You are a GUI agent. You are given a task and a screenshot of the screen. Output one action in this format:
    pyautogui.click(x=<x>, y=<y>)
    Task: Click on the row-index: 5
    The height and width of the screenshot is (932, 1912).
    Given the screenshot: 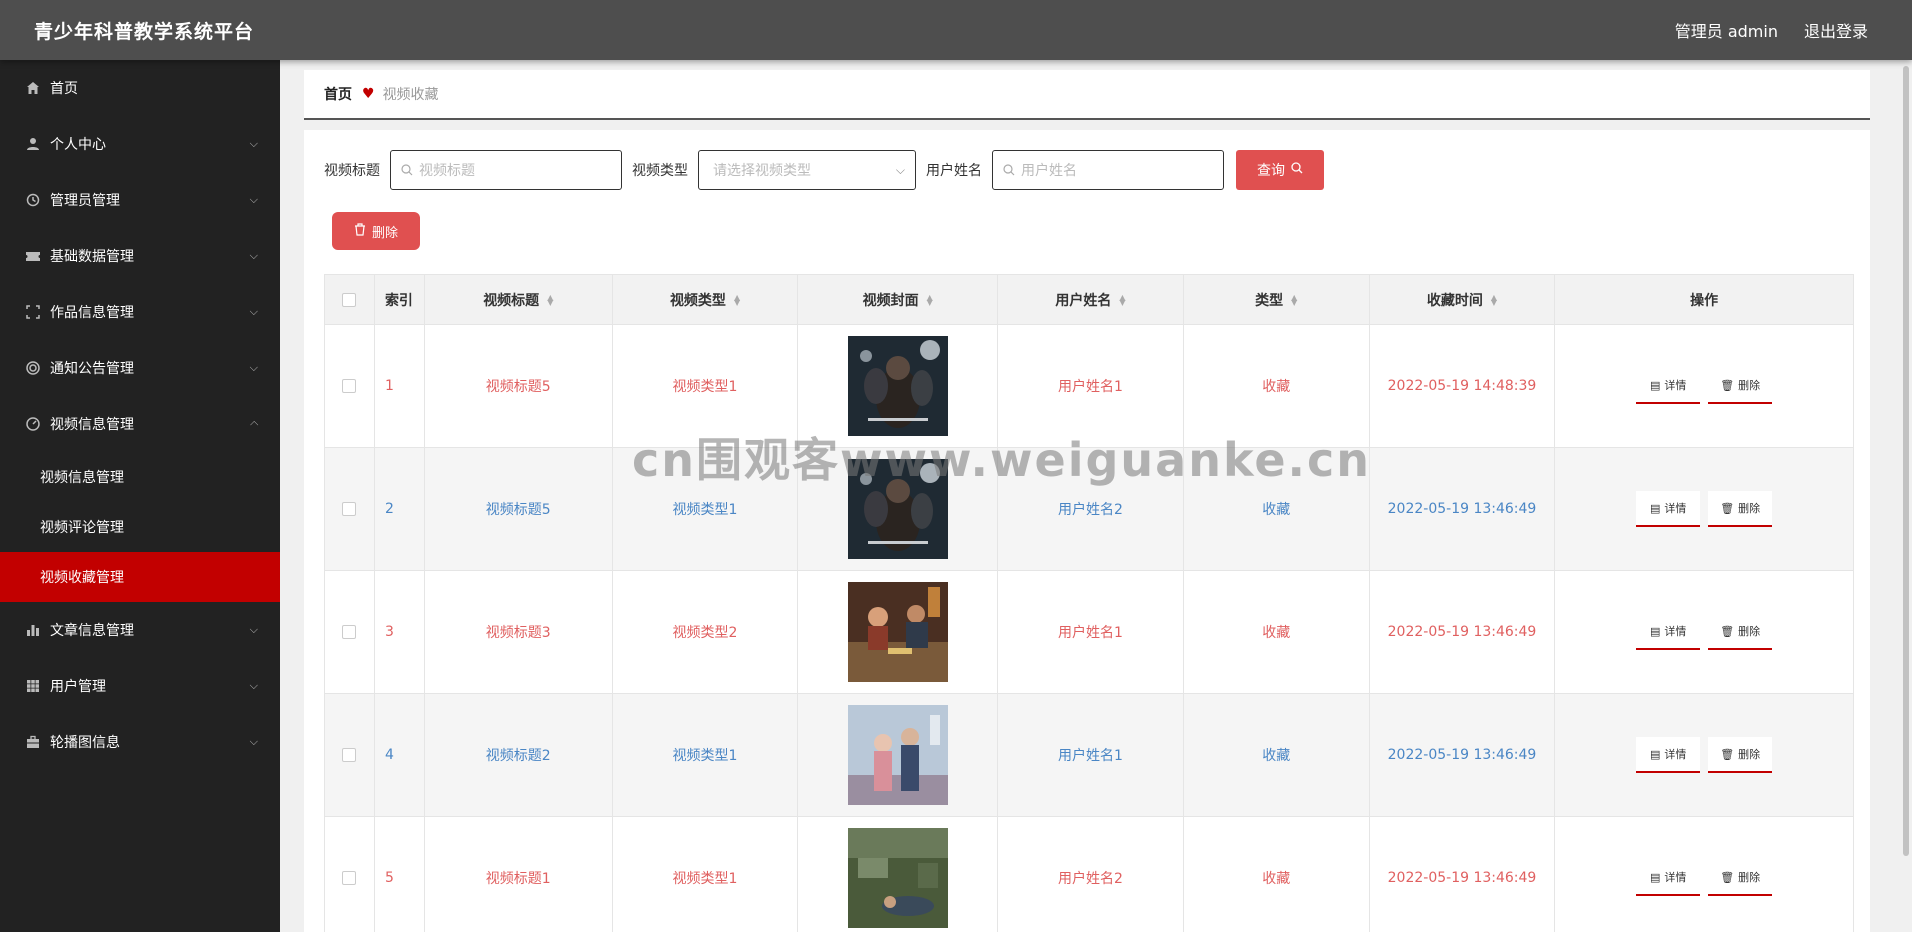 What is the action you would take?
    pyautogui.click(x=400, y=874)
    